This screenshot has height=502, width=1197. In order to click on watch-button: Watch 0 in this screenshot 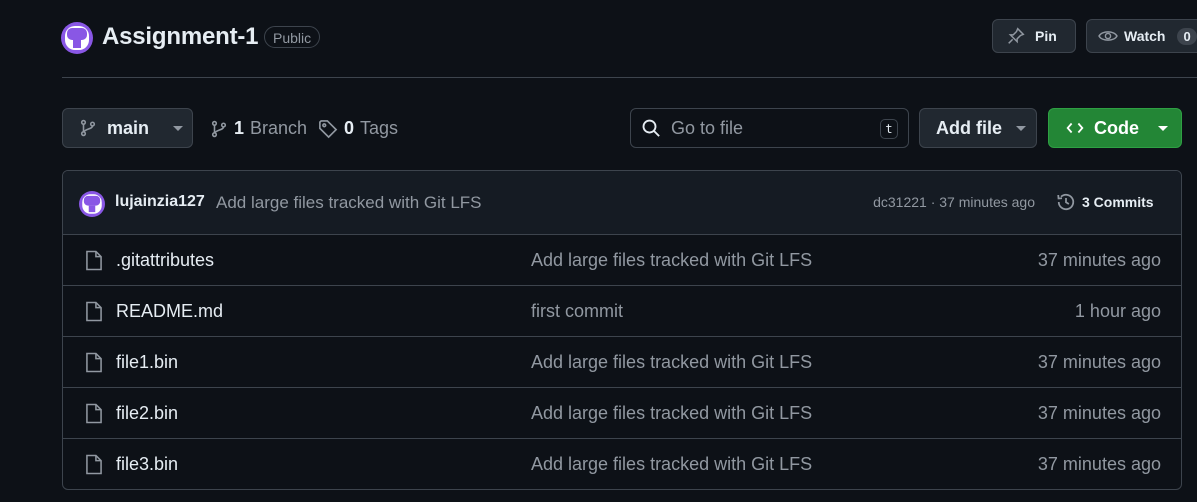, I will do `click(1141, 36)`.